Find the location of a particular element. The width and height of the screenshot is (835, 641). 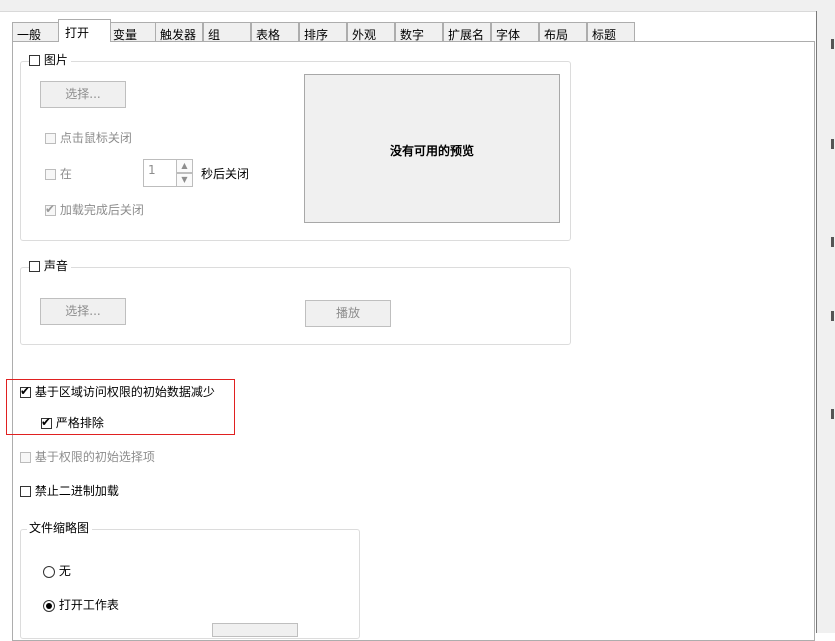

close-after-prefix-label: 在 is located at coordinates (65, 174).